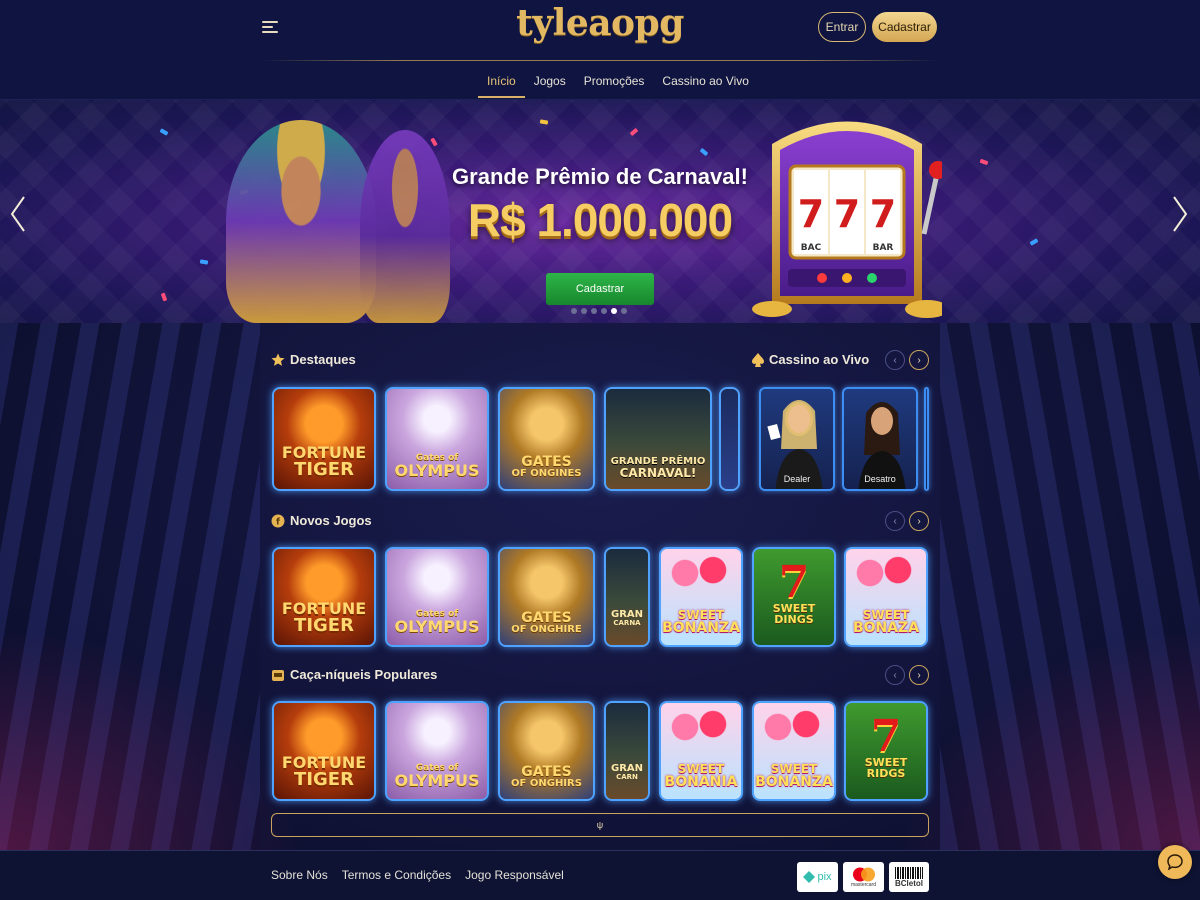 This screenshot has height=900, width=1200. I want to click on svg-text: f, so click(278, 522).